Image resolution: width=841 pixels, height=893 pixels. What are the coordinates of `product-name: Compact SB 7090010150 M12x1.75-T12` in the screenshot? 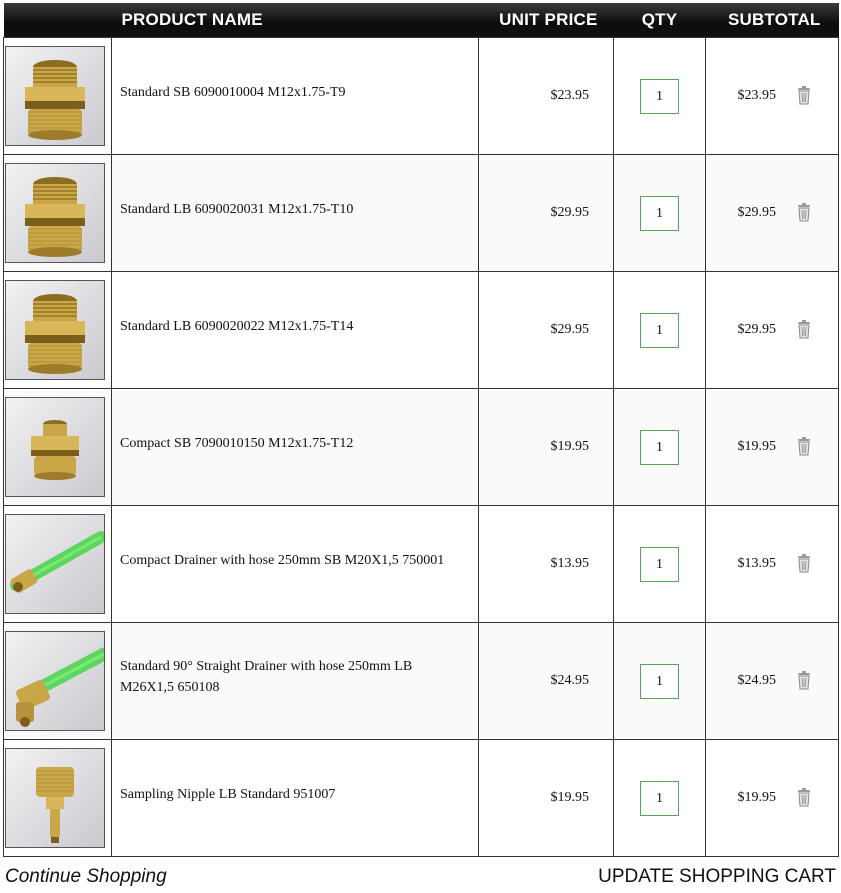 It's located at (292, 443).